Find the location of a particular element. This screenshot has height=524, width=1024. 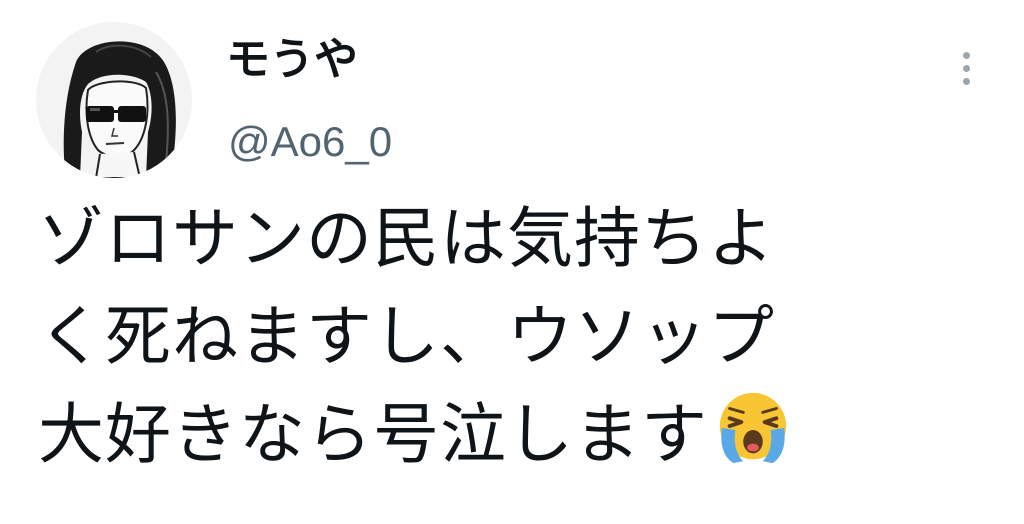

more-options-button is located at coordinates (966, 68).